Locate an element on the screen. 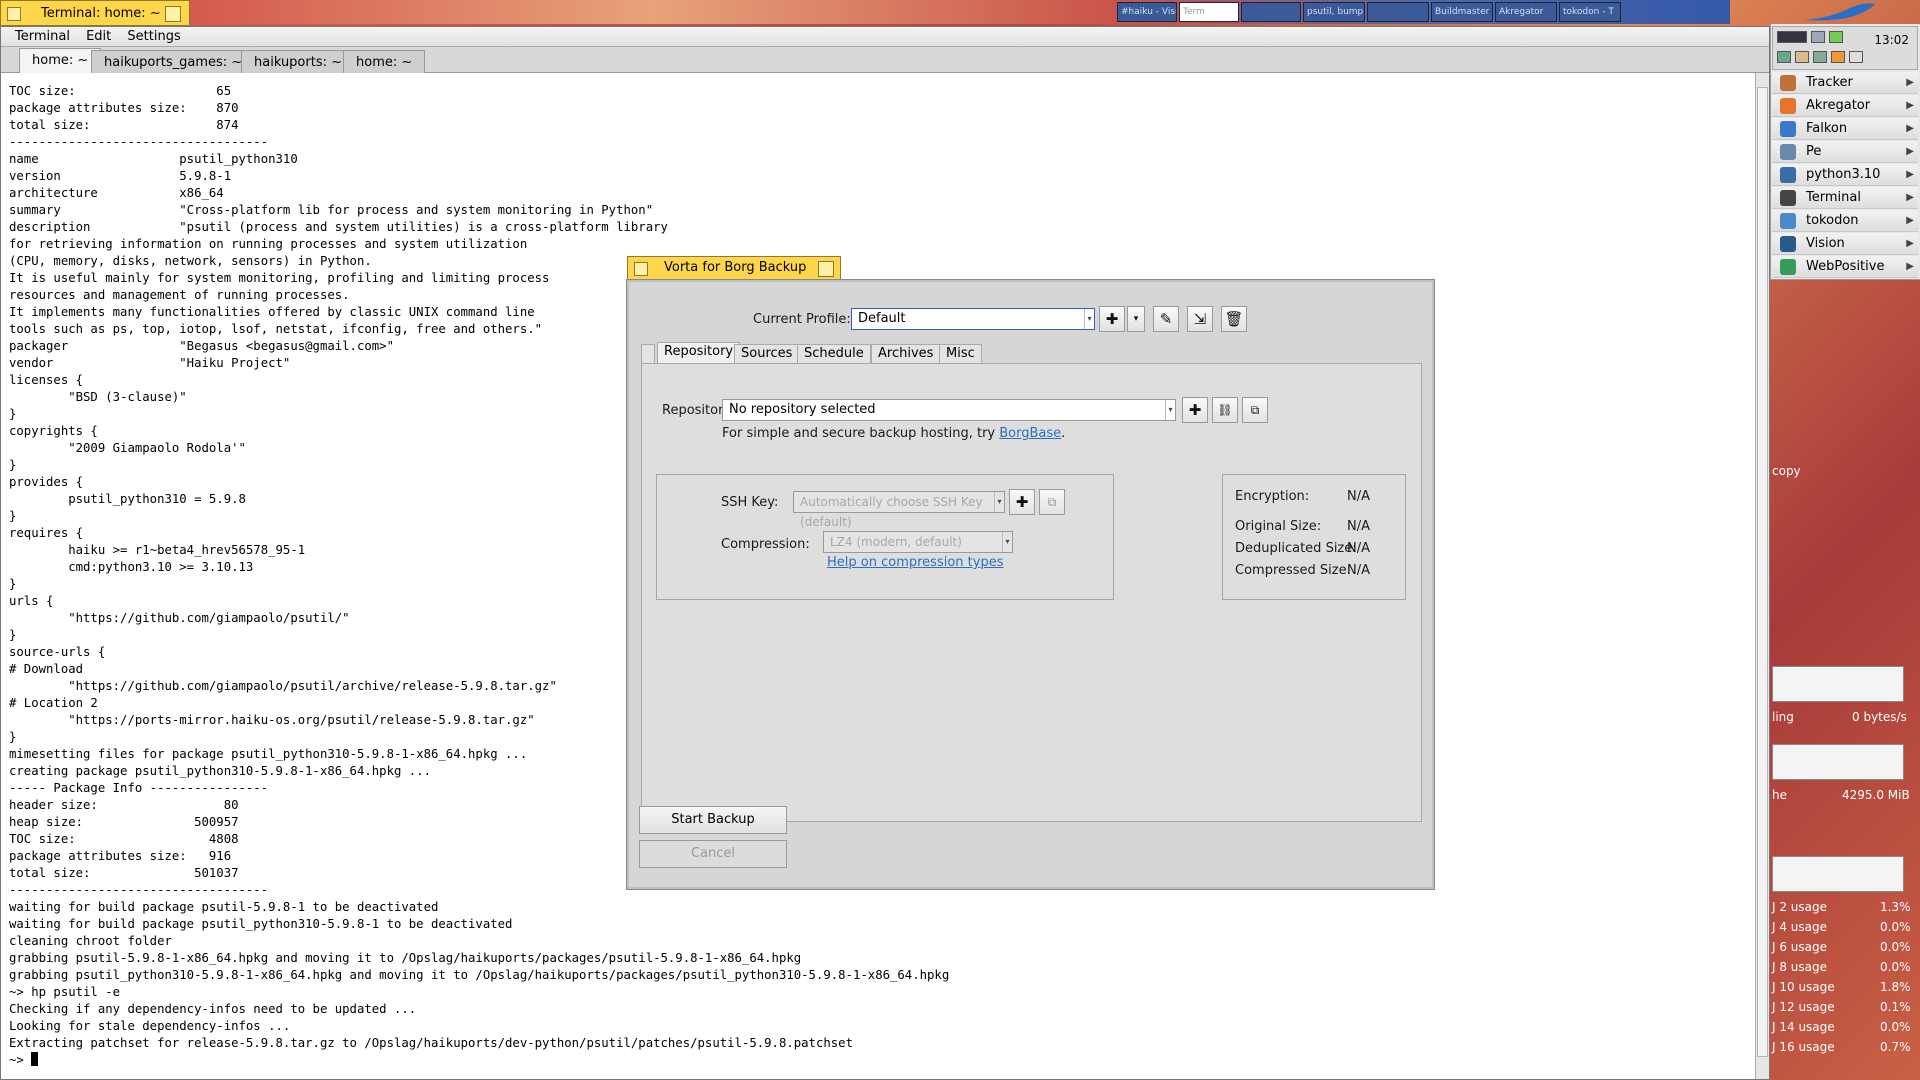 This screenshot has width=1920, height=1080. cpu-usage-label: J 12 usage is located at coordinates (1803, 1007).